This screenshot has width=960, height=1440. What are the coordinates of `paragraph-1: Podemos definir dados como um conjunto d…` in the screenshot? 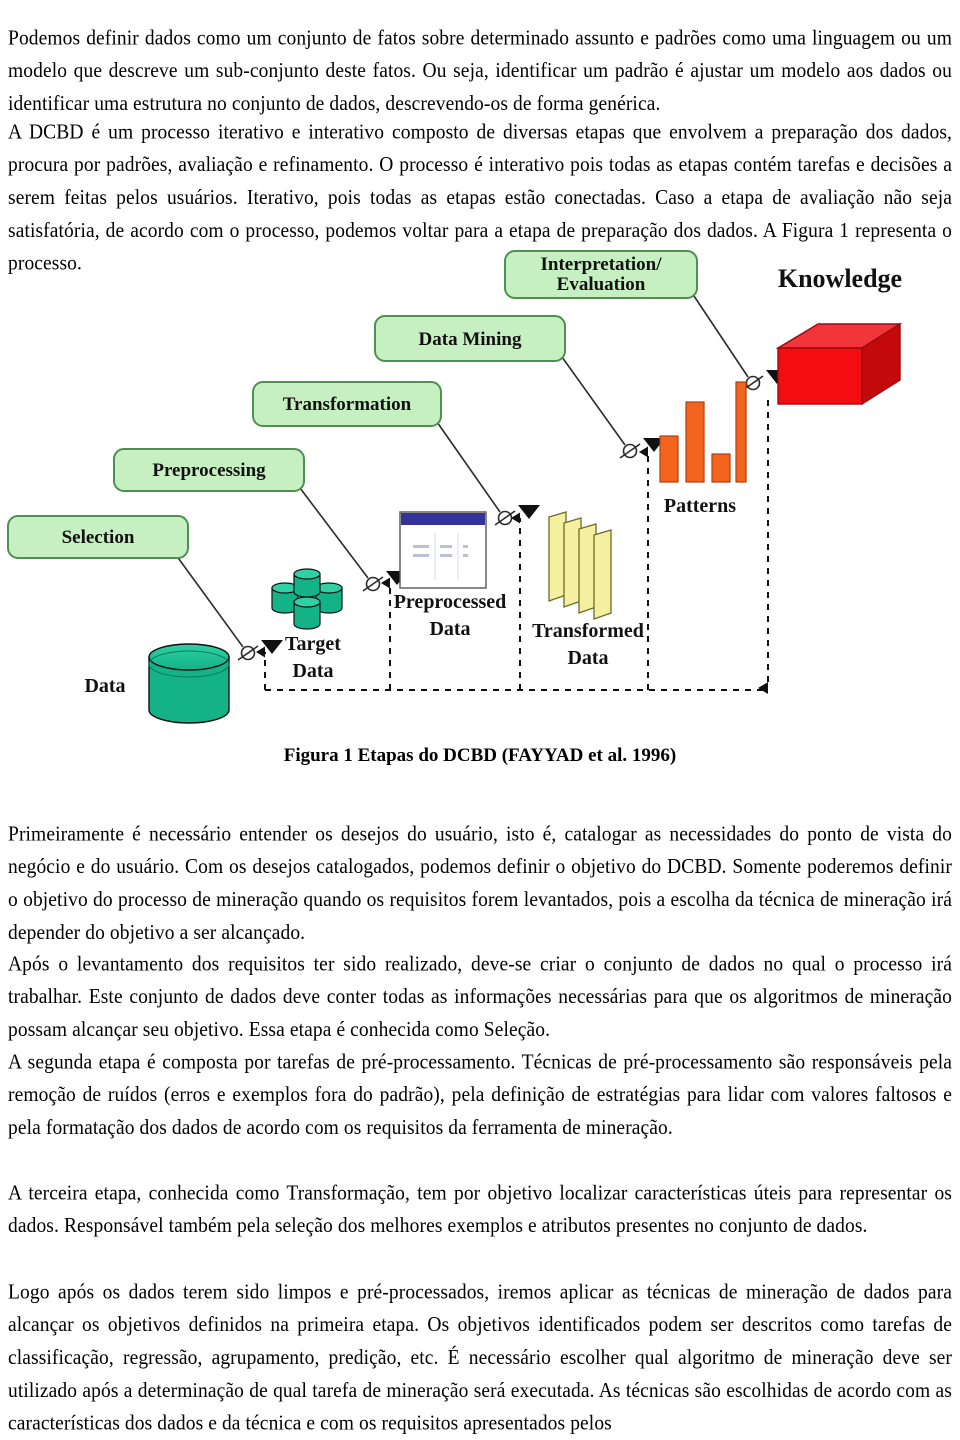 It's located at (480, 70).